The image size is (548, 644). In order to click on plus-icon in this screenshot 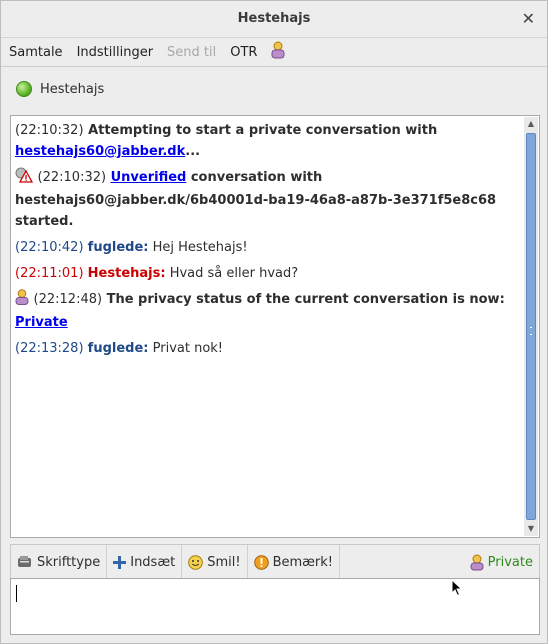, I will do `click(120, 562)`.